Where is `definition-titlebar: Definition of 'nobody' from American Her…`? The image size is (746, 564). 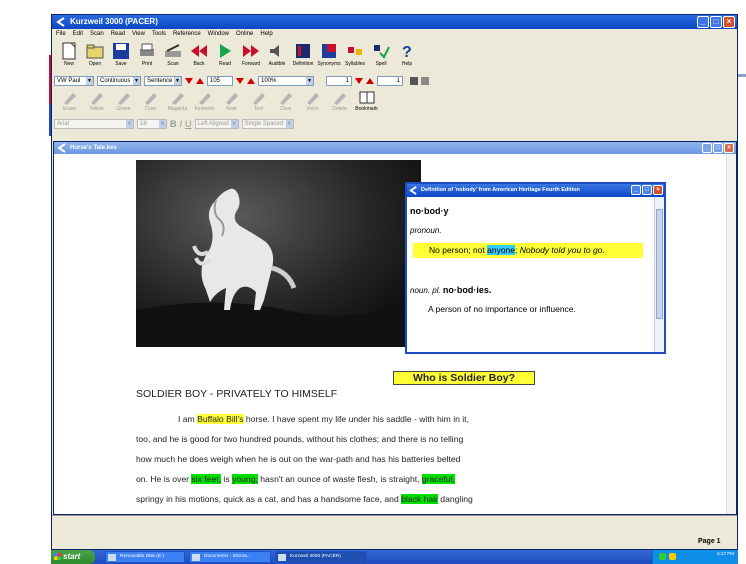 definition-titlebar: Definition of 'nobody' from American Her… is located at coordinates (535, 190).